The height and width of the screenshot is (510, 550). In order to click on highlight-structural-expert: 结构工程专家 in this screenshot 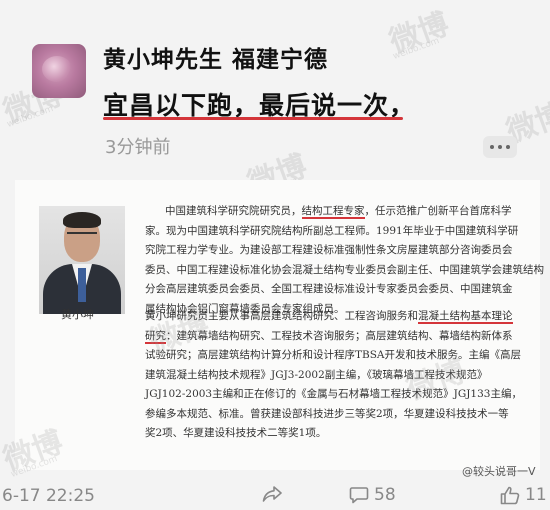, I will do `click(333, 212)`.